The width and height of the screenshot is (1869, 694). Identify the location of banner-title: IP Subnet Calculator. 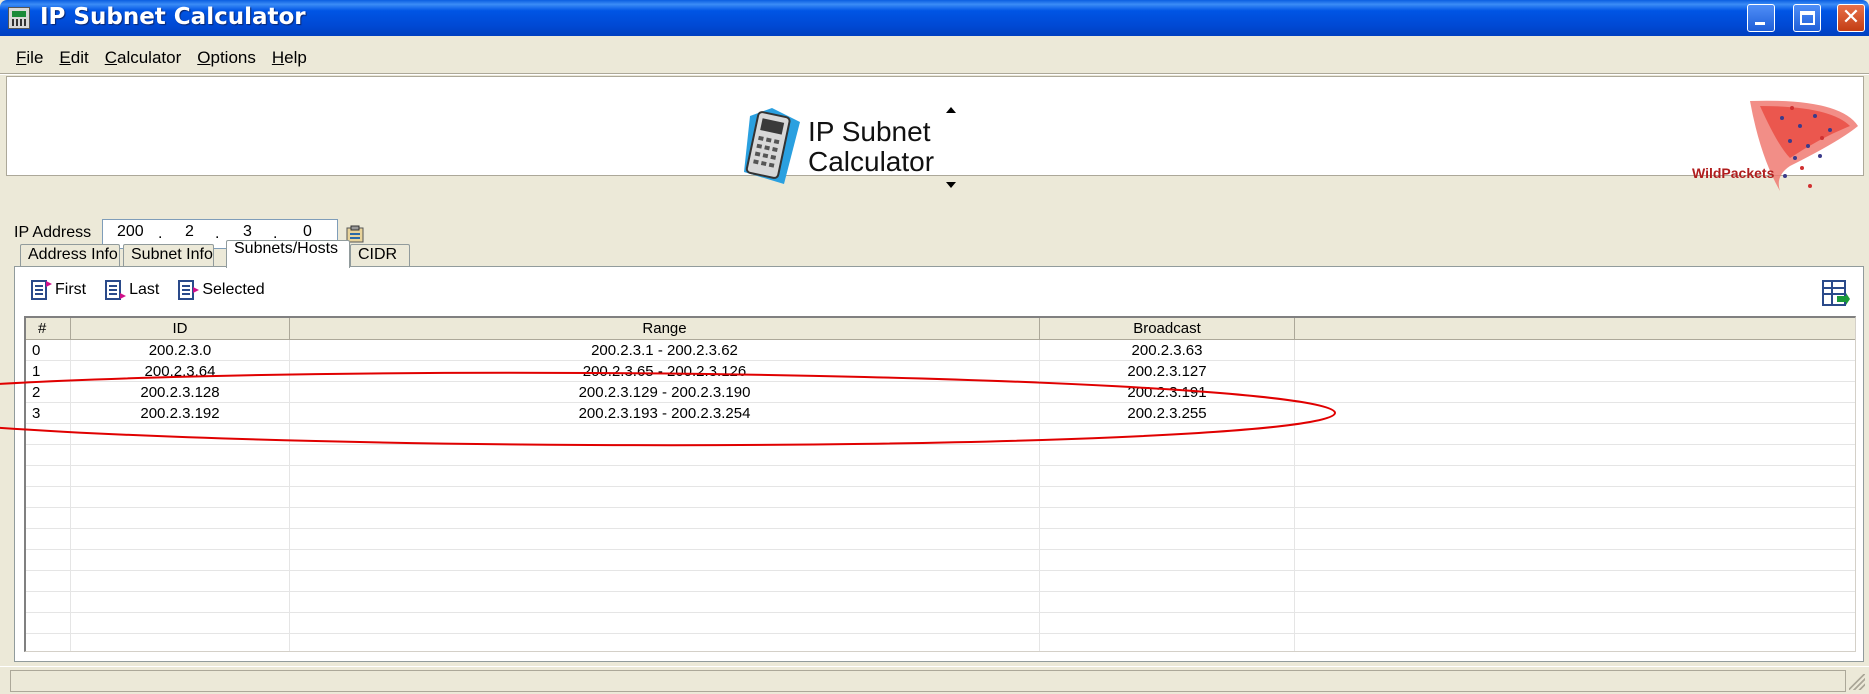
(871, 146).